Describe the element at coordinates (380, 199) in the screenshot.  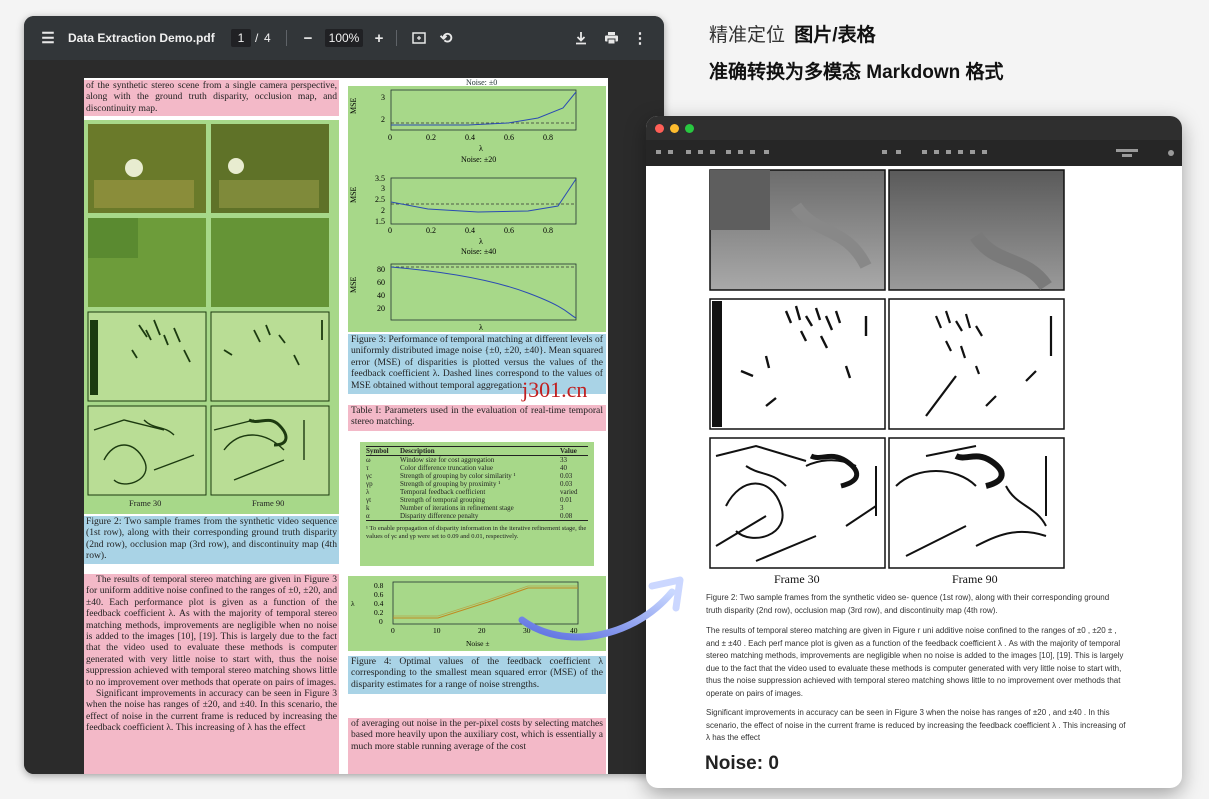
I see `svg-text: 2.5` at that location.